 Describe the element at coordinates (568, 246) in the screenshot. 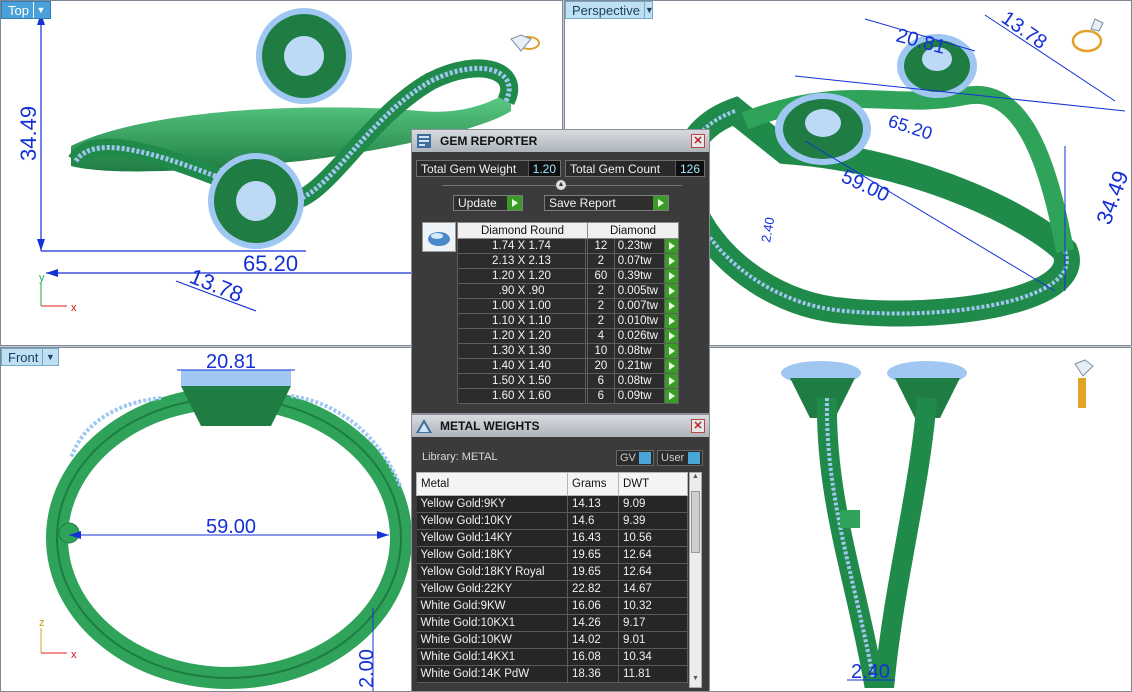

I see `gem-row: 1.74 X 1.74 12 0.23tw` at that location.